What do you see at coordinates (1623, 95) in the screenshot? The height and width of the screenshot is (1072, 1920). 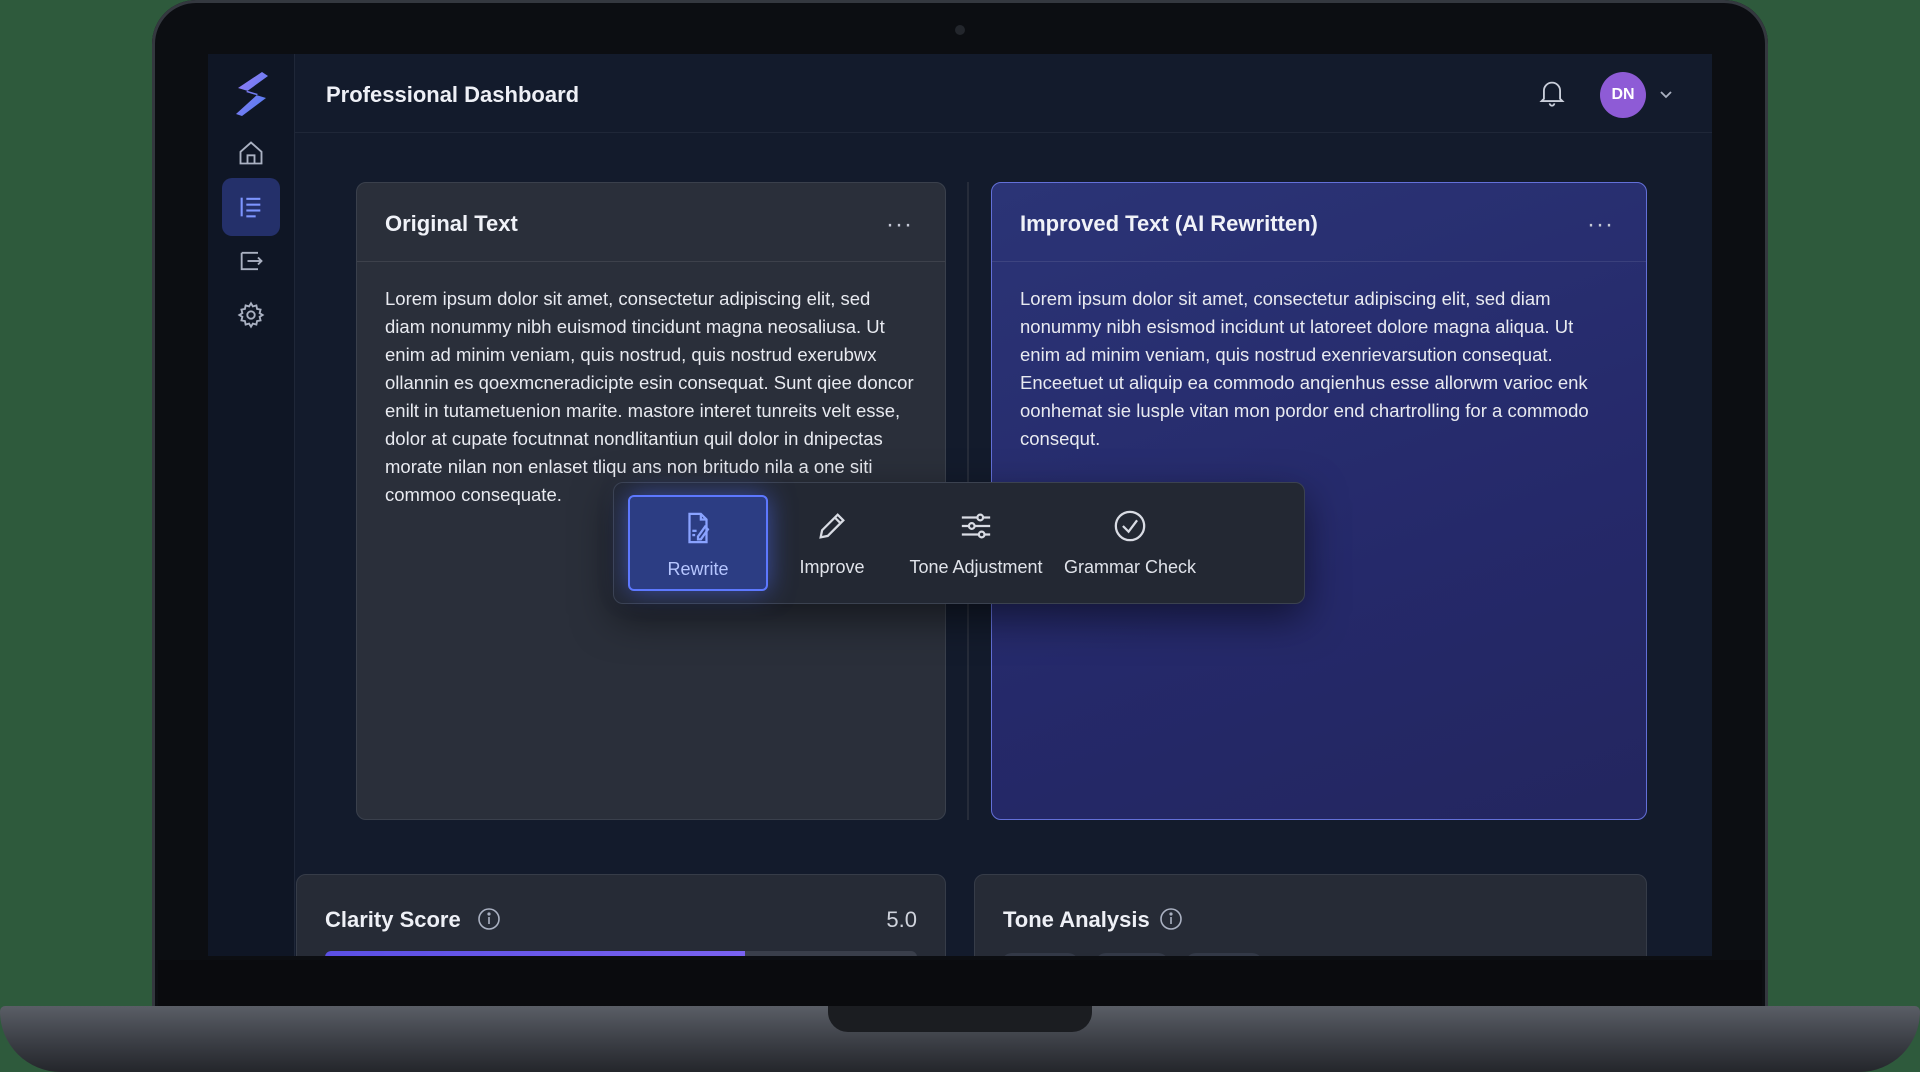 I see `avatar: DN` at bounding box center [1623, 95].